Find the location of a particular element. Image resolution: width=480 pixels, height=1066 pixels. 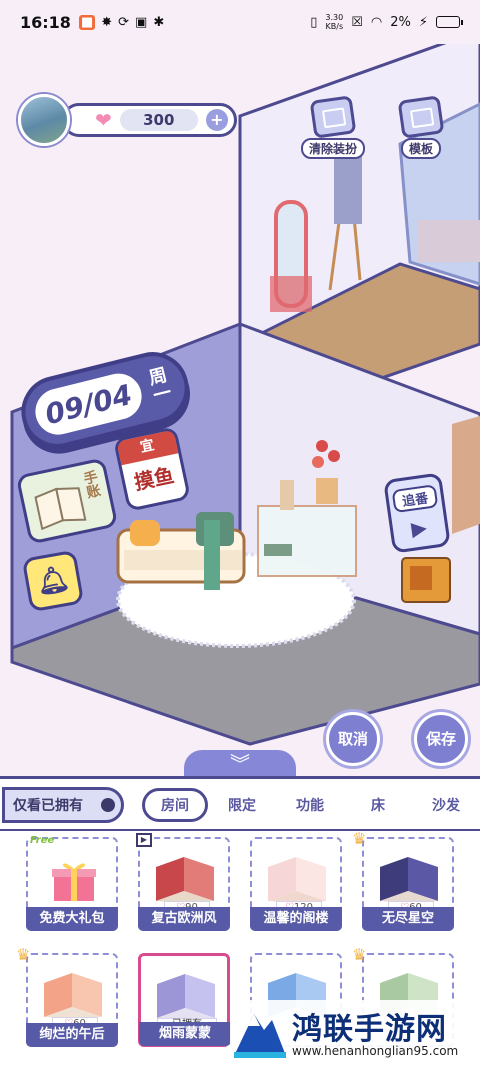

avatar is located at coordinates (44, 120).